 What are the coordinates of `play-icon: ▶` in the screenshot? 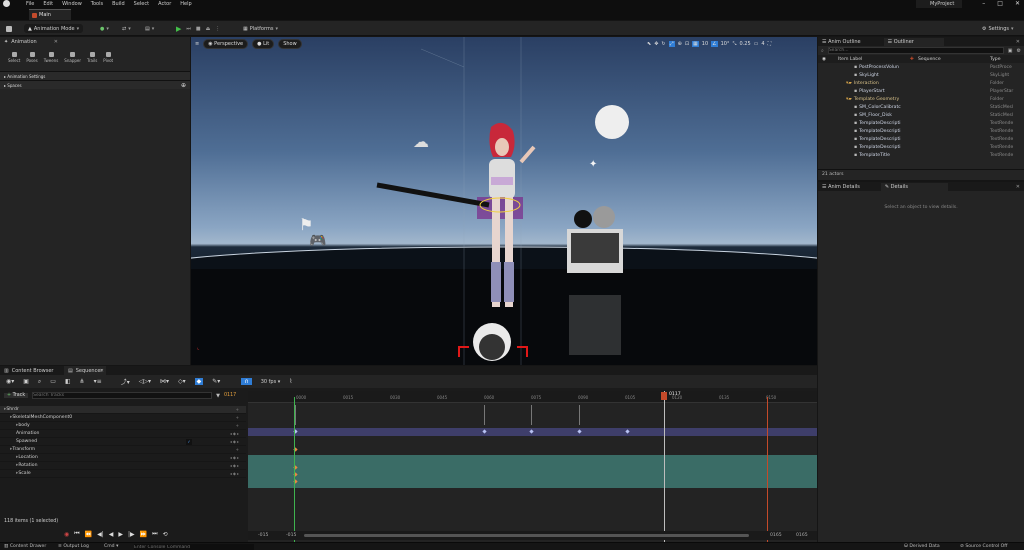 It's located at (120, 534).